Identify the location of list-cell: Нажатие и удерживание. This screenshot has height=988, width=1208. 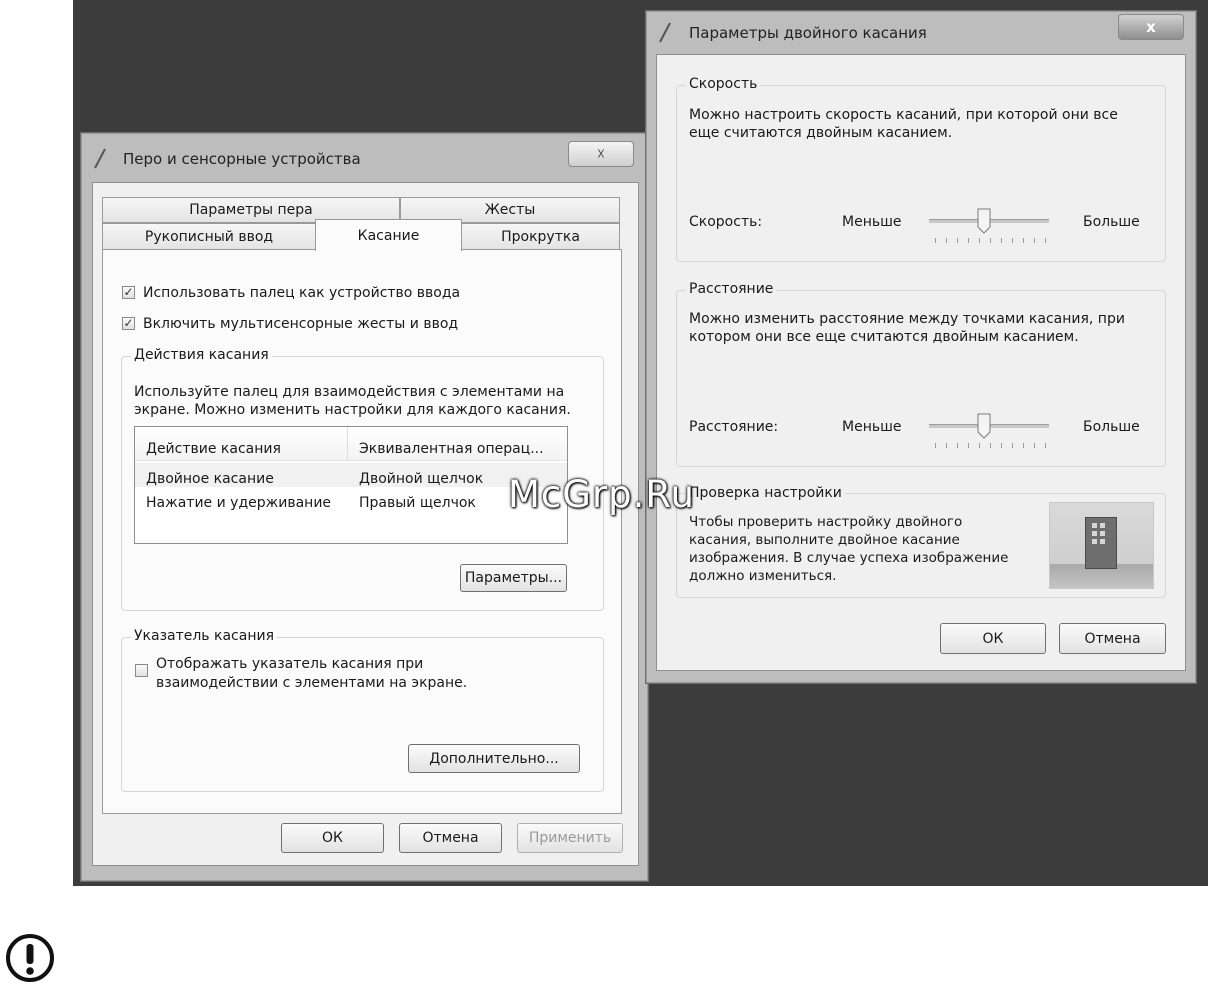
(239, 503).